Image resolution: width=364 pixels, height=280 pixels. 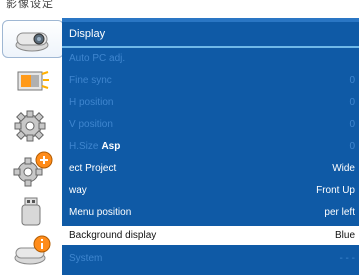 What do you see at coordinates (210, 80) in the screenshot?
I see `menu-row-fine-sync: Fine sync 0` at bounding box center [210, 80].